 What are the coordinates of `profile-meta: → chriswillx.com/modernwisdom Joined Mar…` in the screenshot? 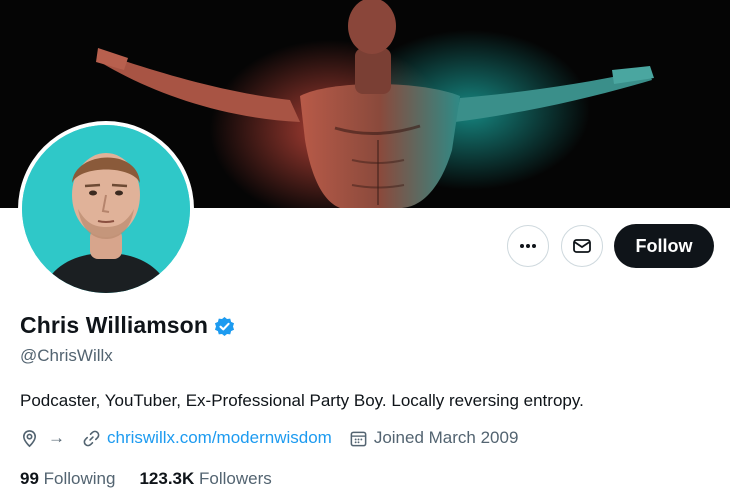 It's located at (269, 438).